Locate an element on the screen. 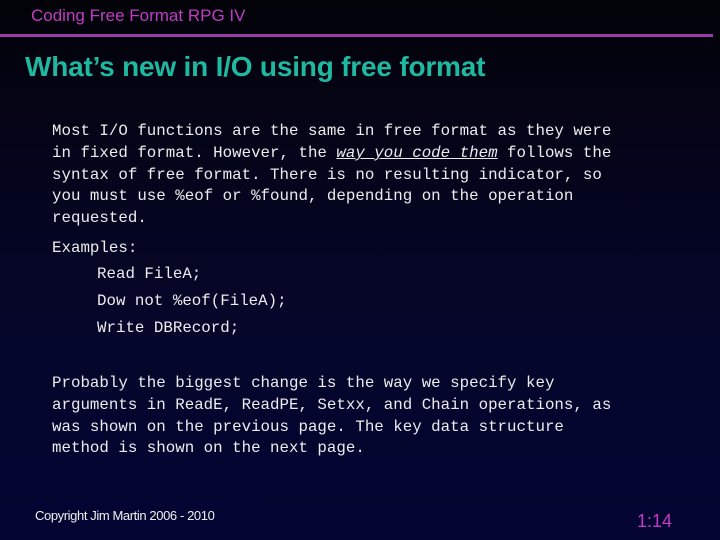 The image size is (720, 540). code-example: Write DBRecord; is located at coordinates (168, 328).